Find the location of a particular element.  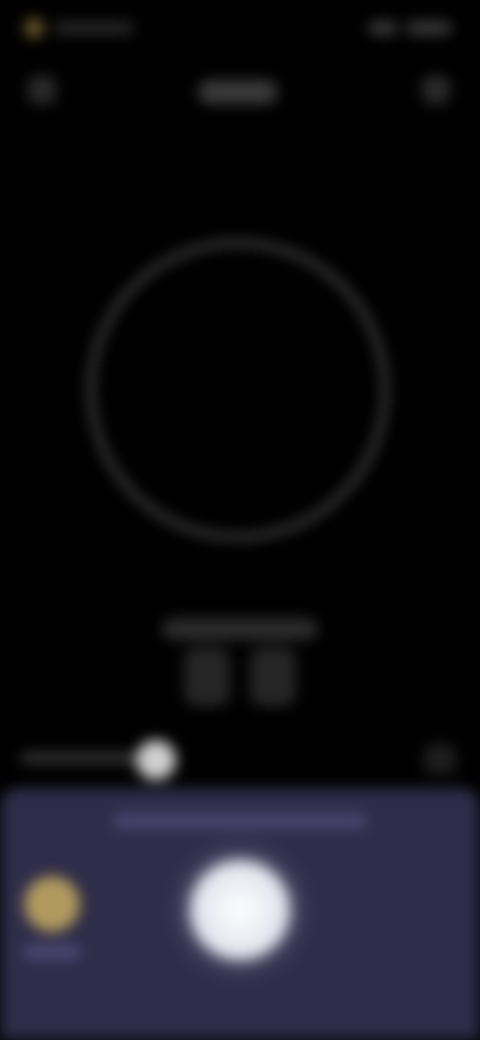

back-icon is located at coordinates (42, 90).